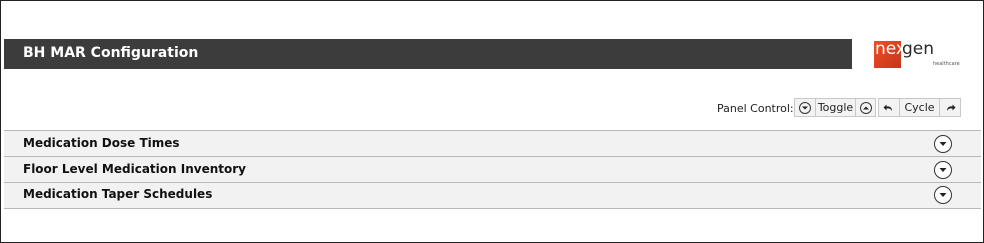 This screenshot has height=243, width=984. I want to click on panel-title: Floor Level Medication Inventory, so click(134, 169).